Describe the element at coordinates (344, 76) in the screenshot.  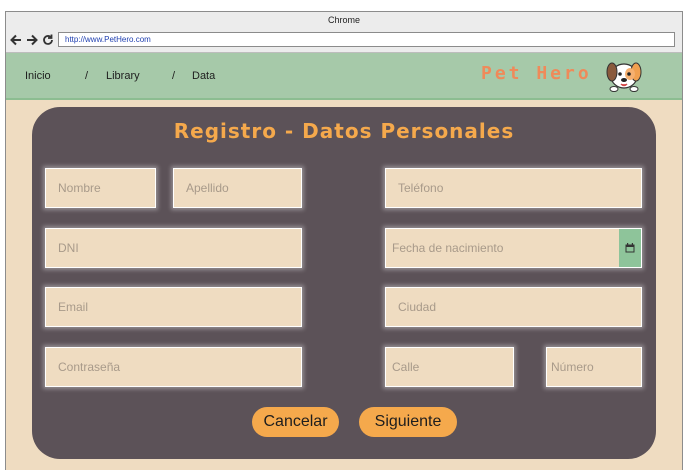
I see `site-header: Inicio / Library / Data Pet Hero` at that location.